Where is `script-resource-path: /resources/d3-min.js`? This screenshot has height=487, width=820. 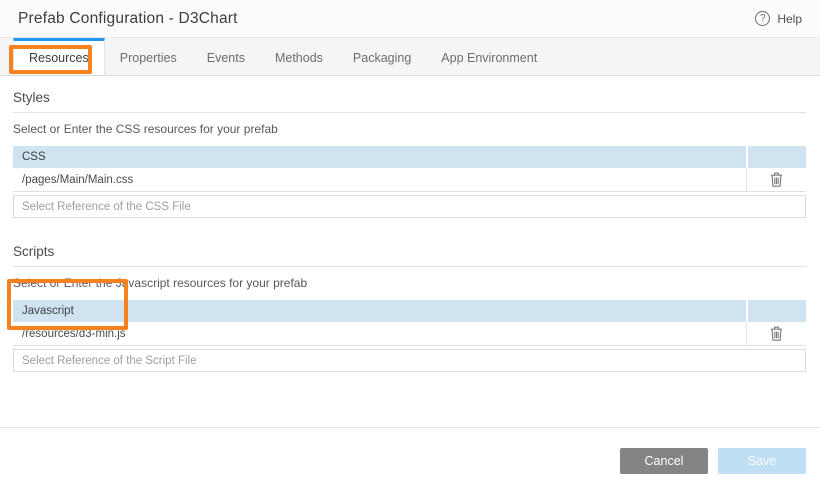
script-resource-path: /resources/d3-min.js is located at coordinates (74, 333).